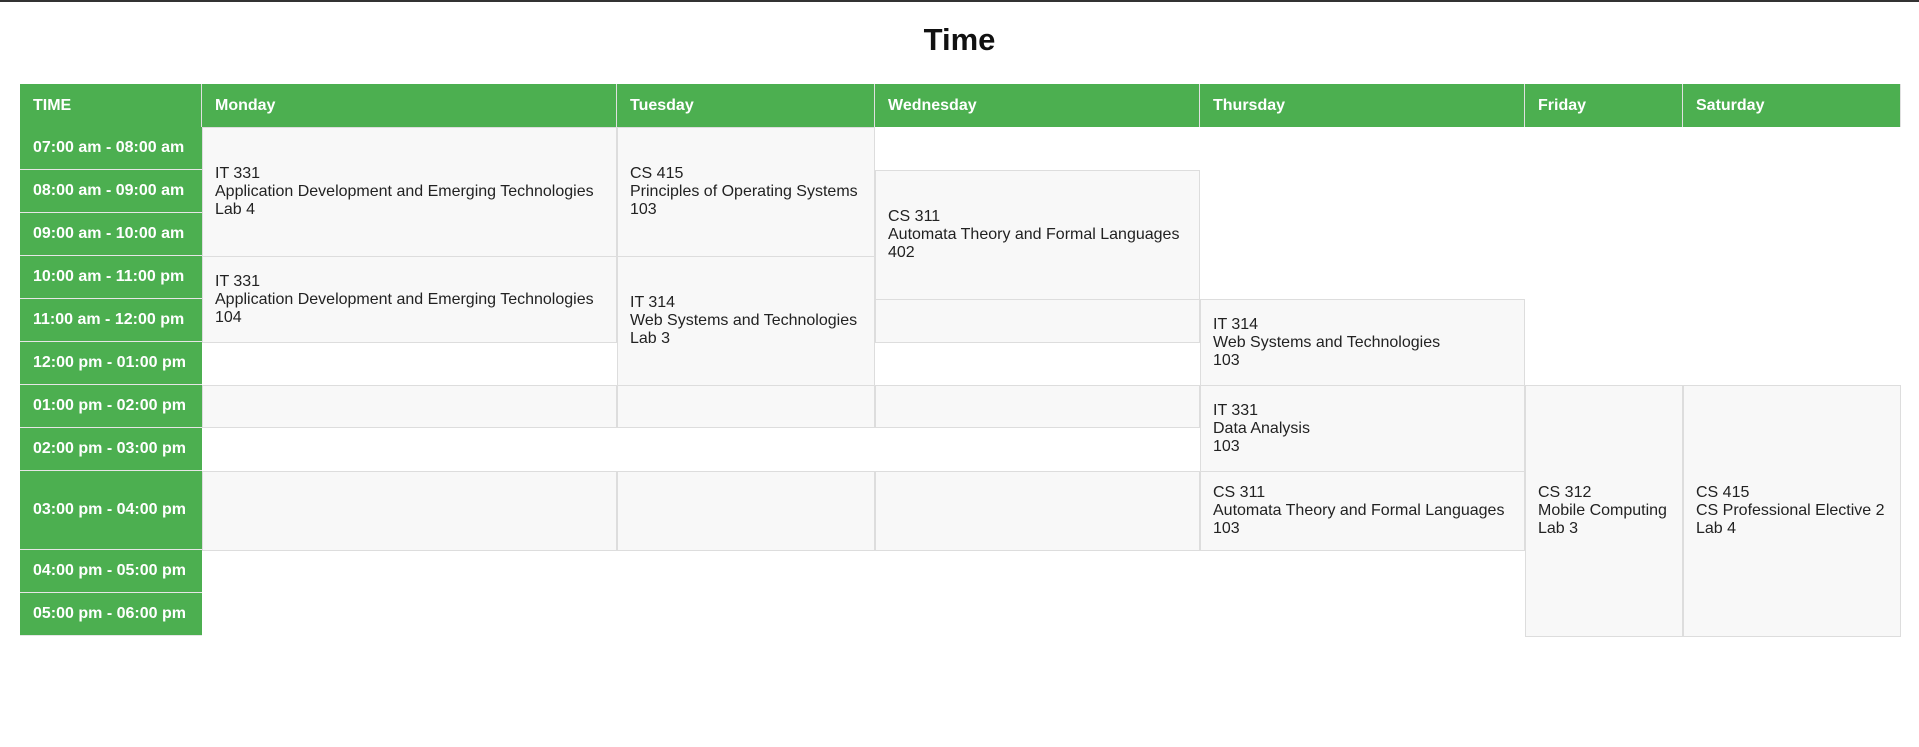 This screenshot has width=1919, height=747. Describe the element at coordinates (1037, 105) in the screenshot. I see `column-header-wednesday: Wednesday` at that location.